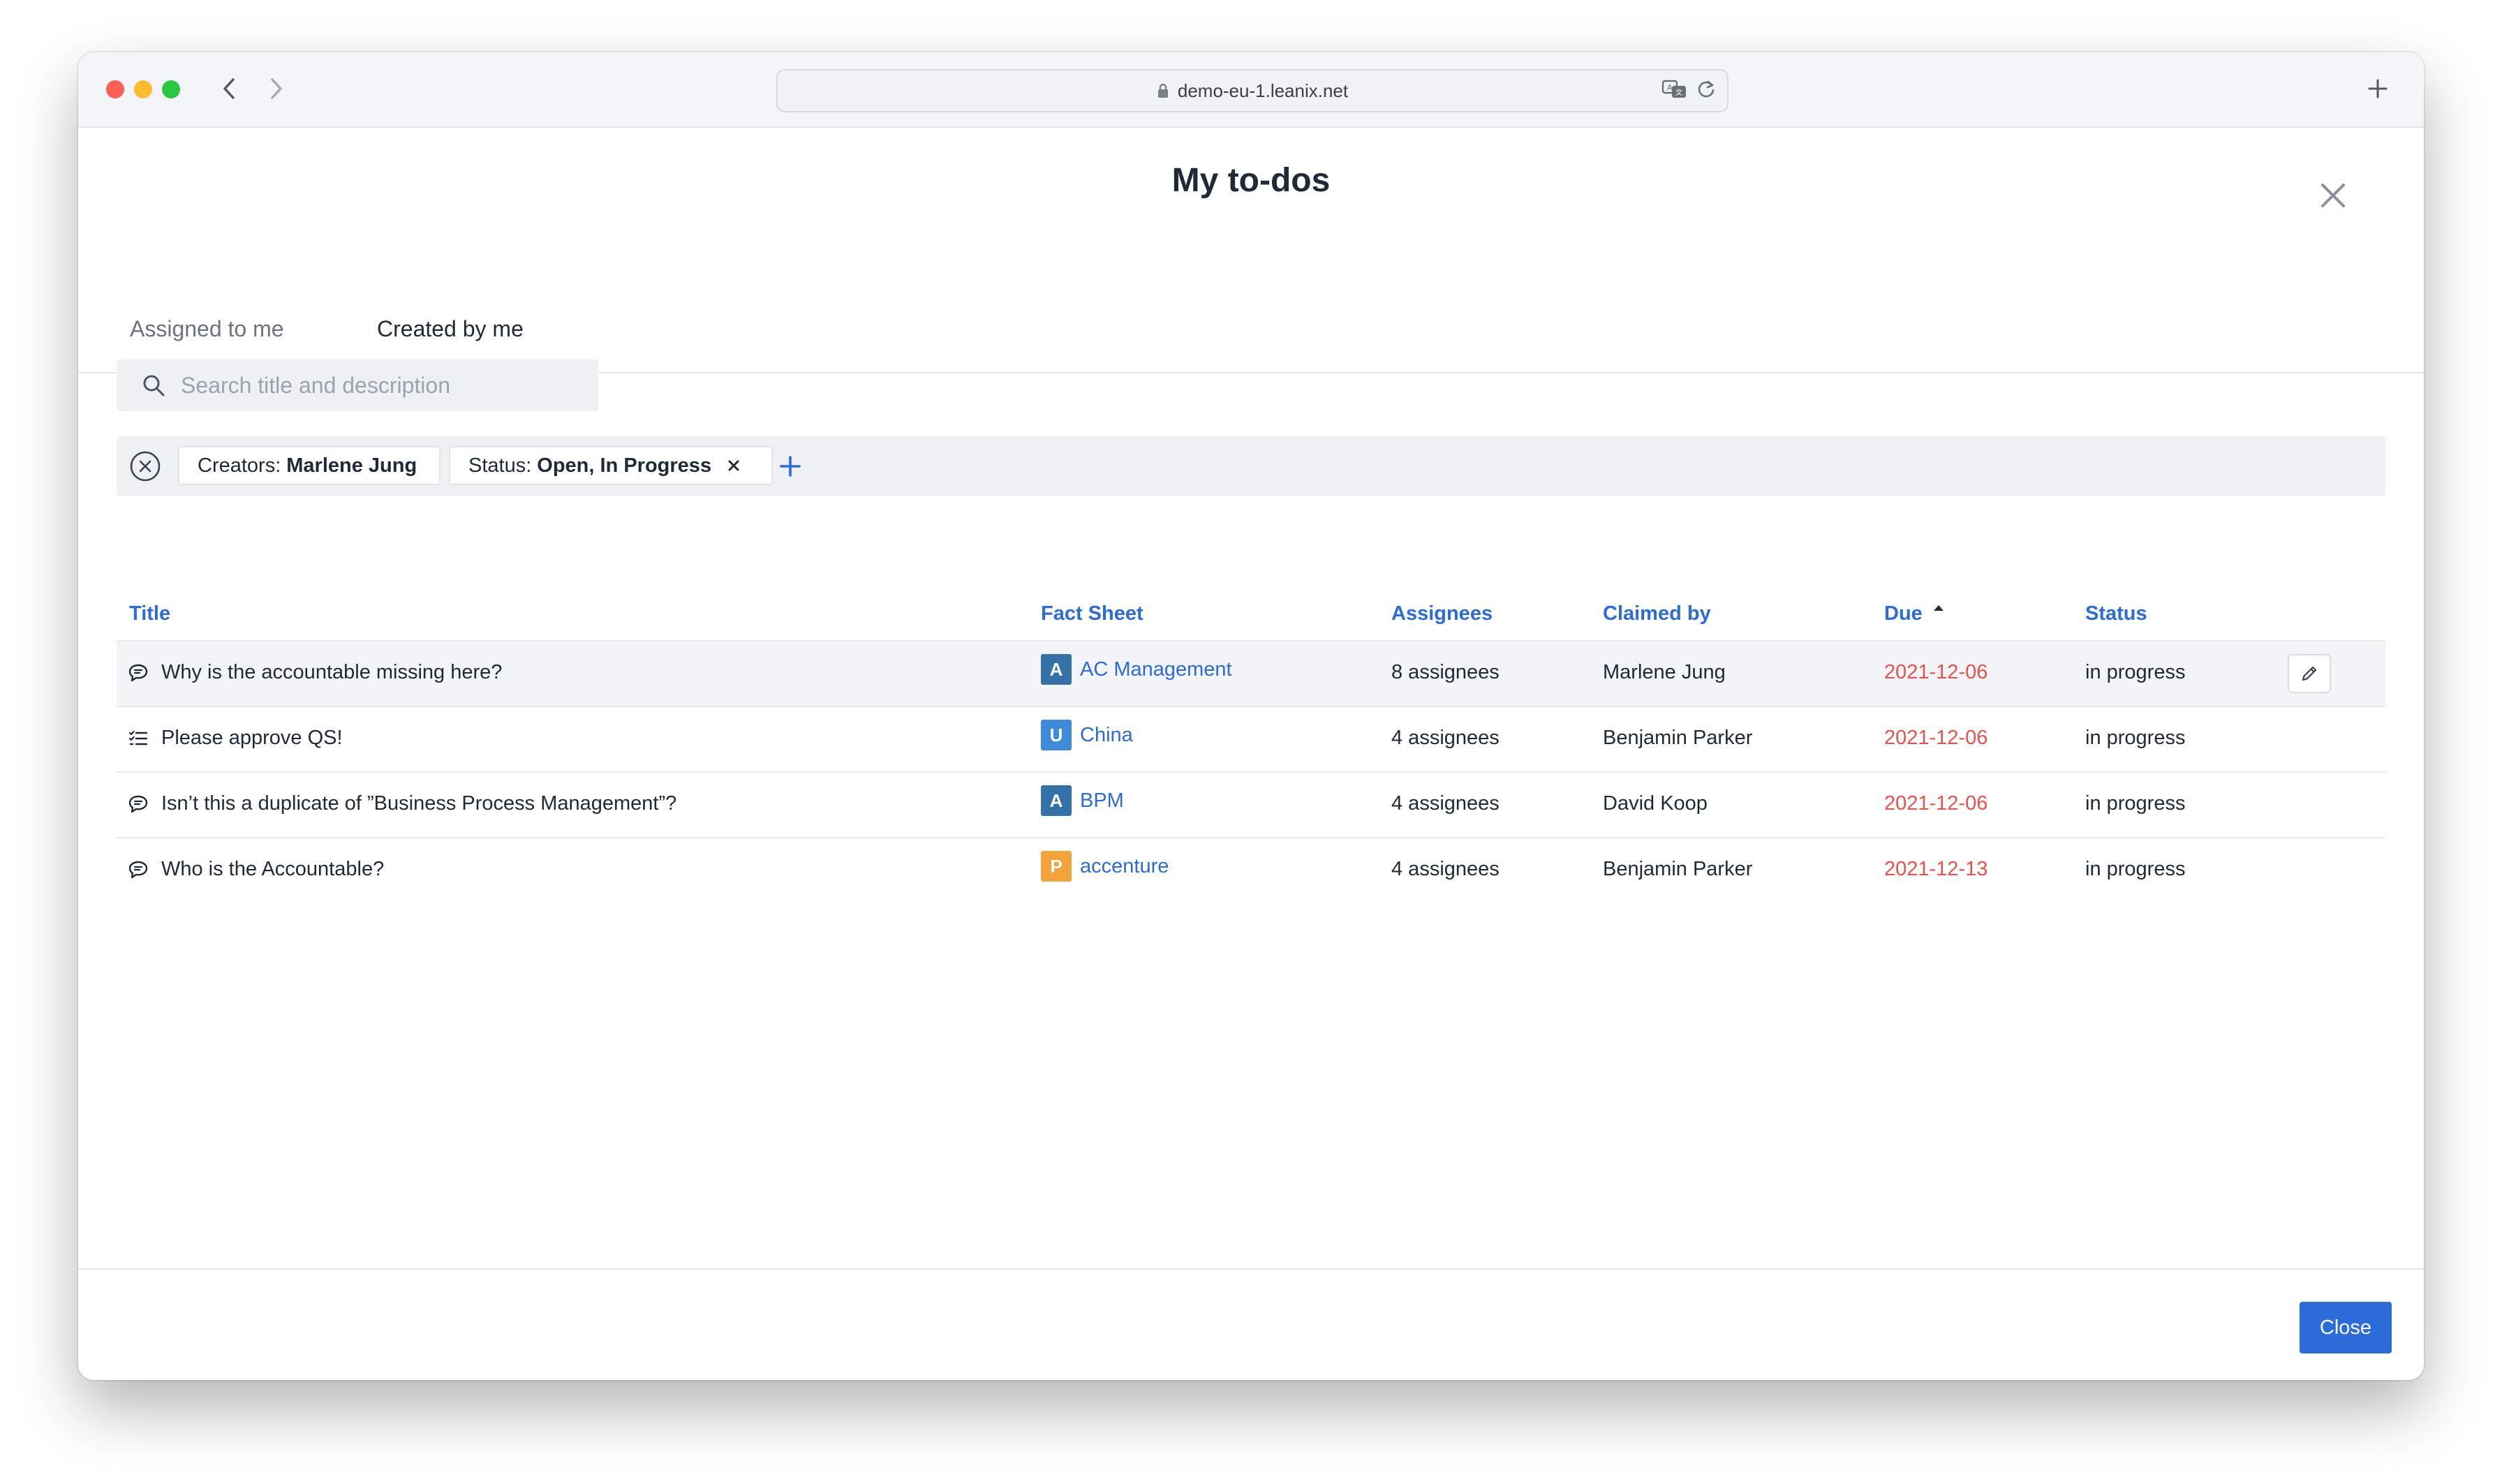  I want to click on fact-sheet-link: BPM, so click(1102, 801).